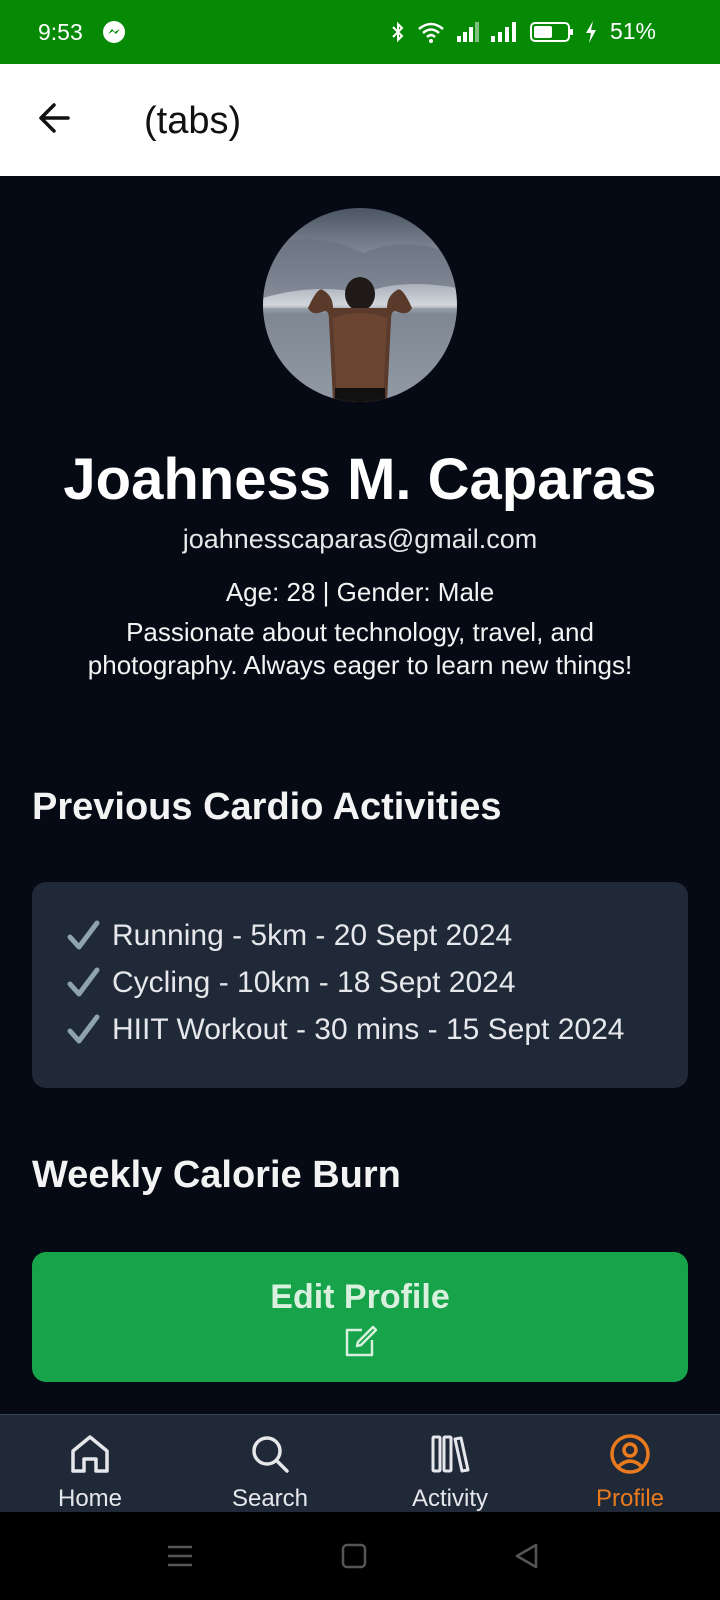 This screenshot has width=720, height=1600. Describe the element at coordinates (360, 120) in the screenshot. I see `app-bar: (tabs)` at that location.